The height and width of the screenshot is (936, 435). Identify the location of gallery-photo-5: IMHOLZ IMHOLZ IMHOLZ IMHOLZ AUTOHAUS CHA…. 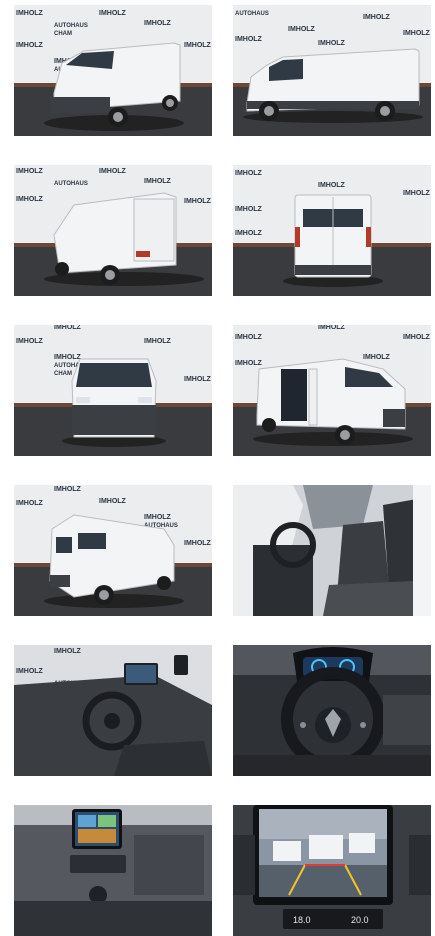
(113, 390).